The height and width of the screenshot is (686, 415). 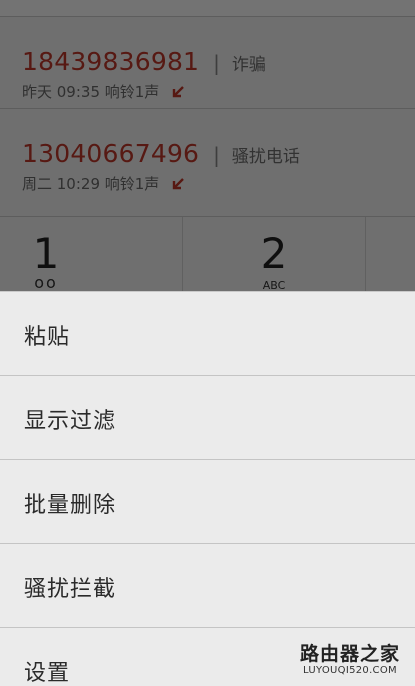 What do you see at coordinates (207, 586) in the screenshot?
I see `menu-item-harassment-block: 骚扰拦截` at bounding box center [207, 586].